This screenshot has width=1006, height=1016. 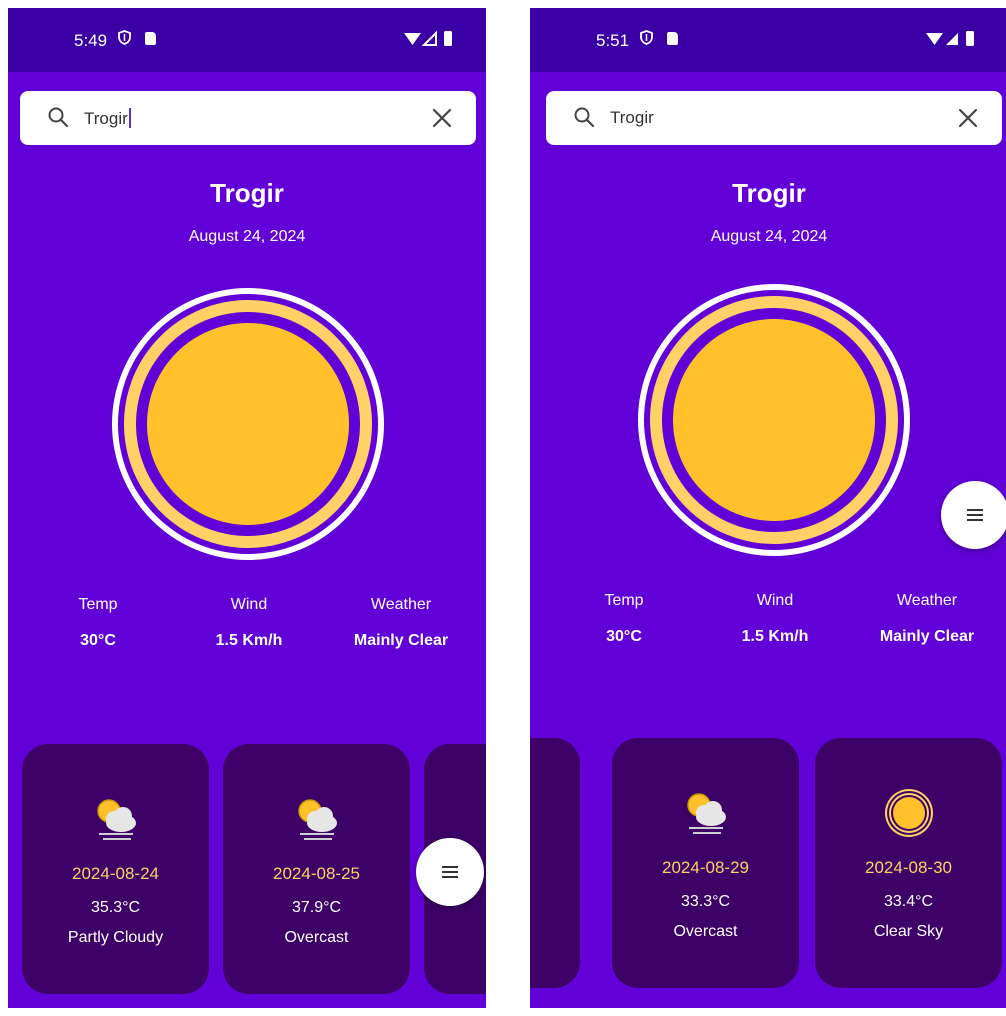 I want to click on status-bar: 5:49, so click(x=247, y=40).